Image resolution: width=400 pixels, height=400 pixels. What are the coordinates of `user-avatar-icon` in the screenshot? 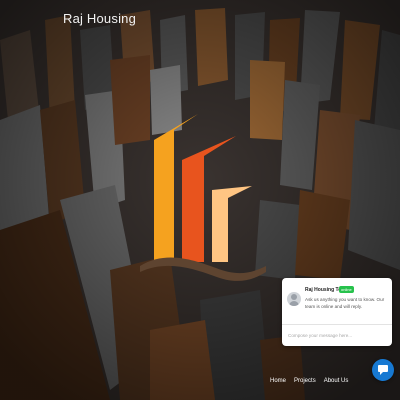 It's located at (294, 299).